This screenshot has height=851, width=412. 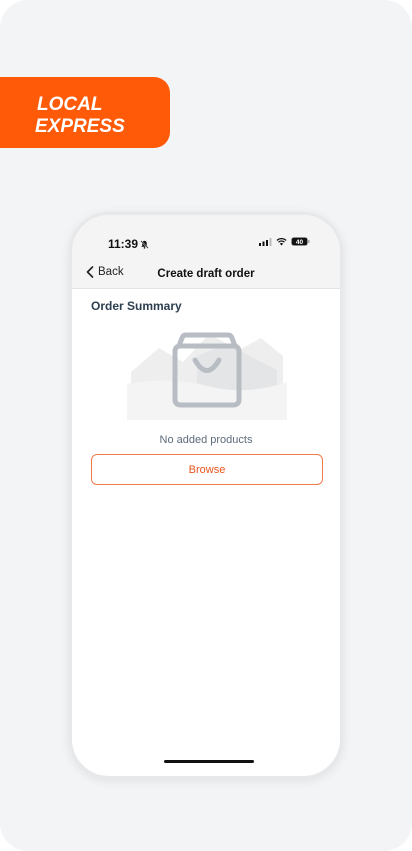 What do you see at coordinates (209, 761) in the screenshot?
I see `home-indicator` at bounding box center [209, 761].